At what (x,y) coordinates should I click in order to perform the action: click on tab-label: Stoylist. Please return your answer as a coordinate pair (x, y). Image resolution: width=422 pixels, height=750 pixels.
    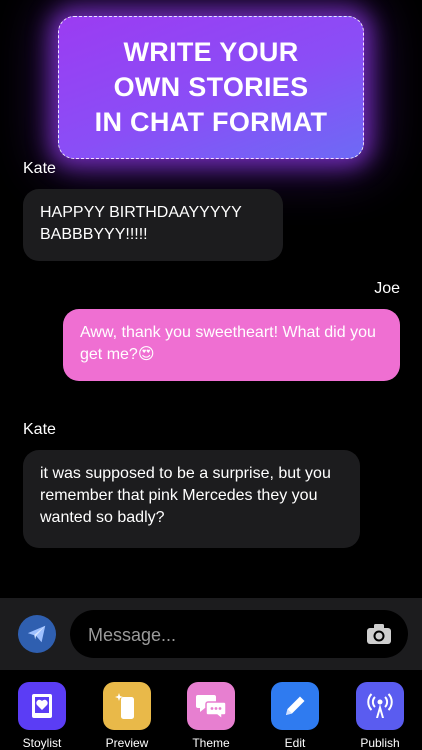
    Looking at the image, I should click on (42, 743).